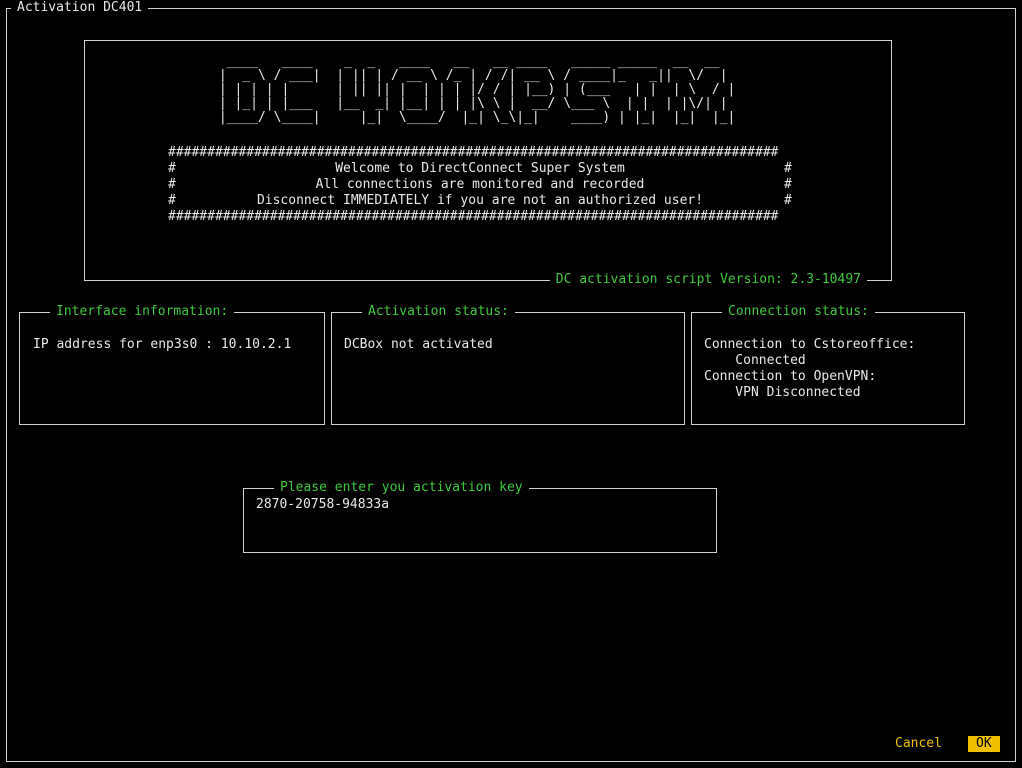 Image resolution: width=1022 pixels, height=768 pixels. I want to click on connection-line-4: VPN Disconnected, so click(782, 392).